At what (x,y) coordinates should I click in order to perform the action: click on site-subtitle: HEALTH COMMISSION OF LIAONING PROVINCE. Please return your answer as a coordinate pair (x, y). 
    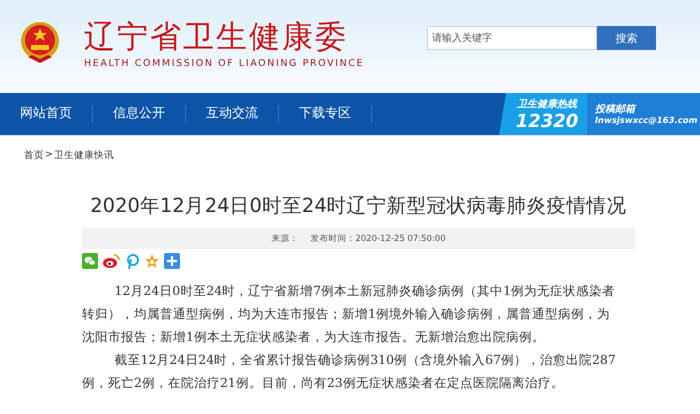
    Looking at the image, I should click on (224, 63).